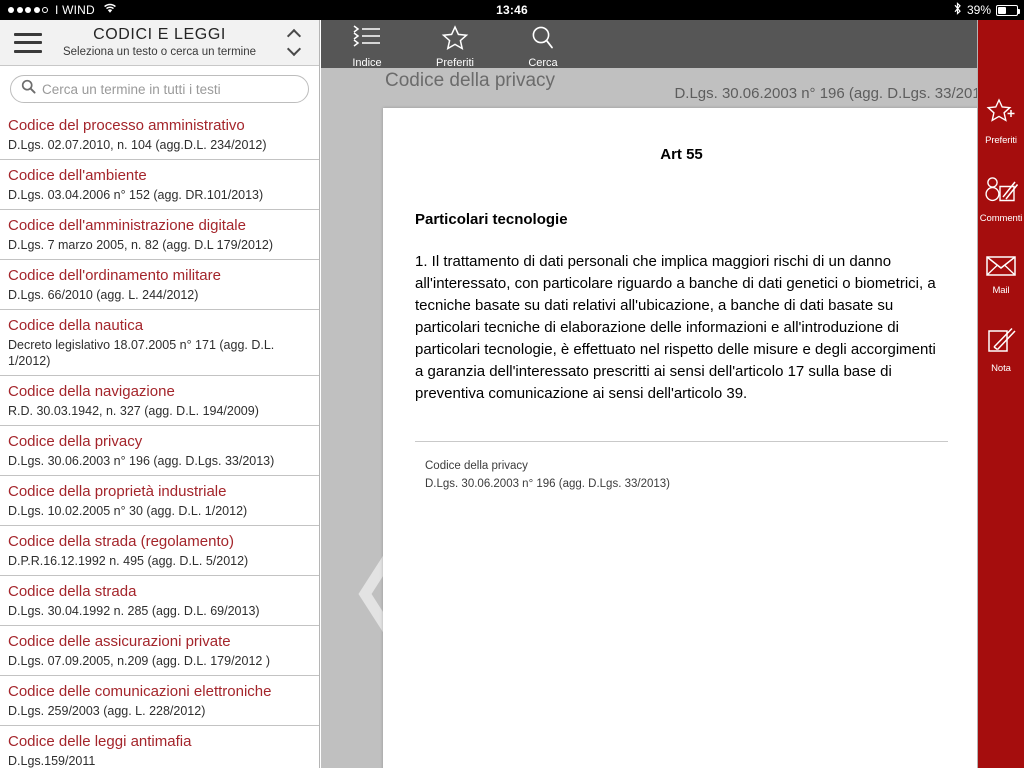  I want to click on toolbar: Indice Preferiti Cerca, so click(672, 44).